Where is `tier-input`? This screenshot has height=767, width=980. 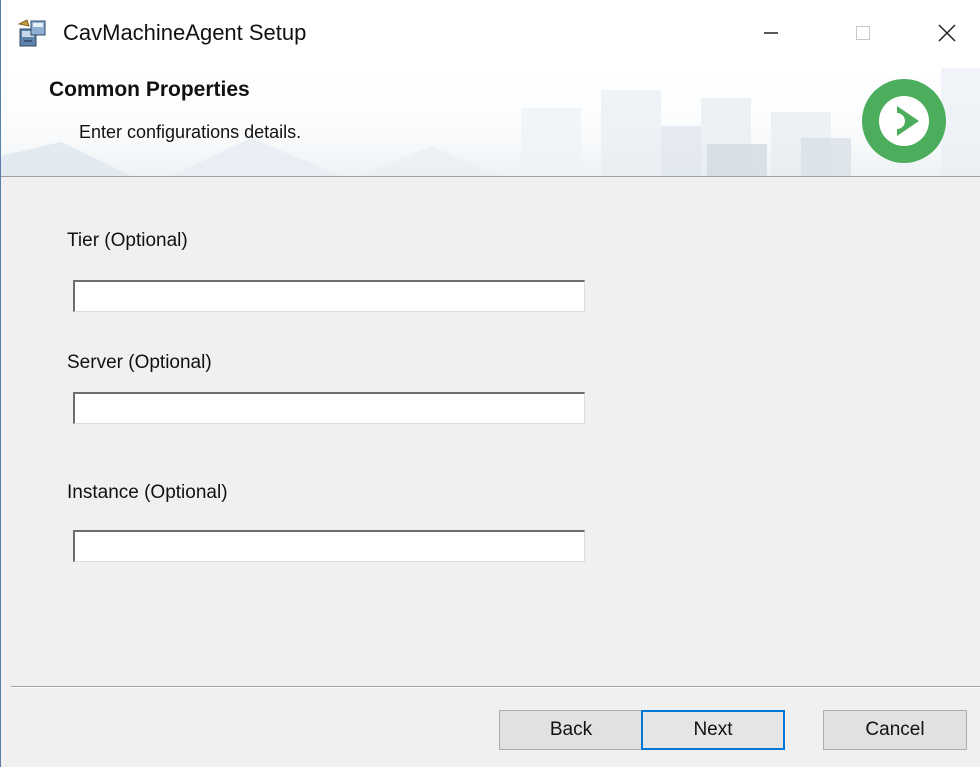 tier-input is located at coordinates (329, 296).